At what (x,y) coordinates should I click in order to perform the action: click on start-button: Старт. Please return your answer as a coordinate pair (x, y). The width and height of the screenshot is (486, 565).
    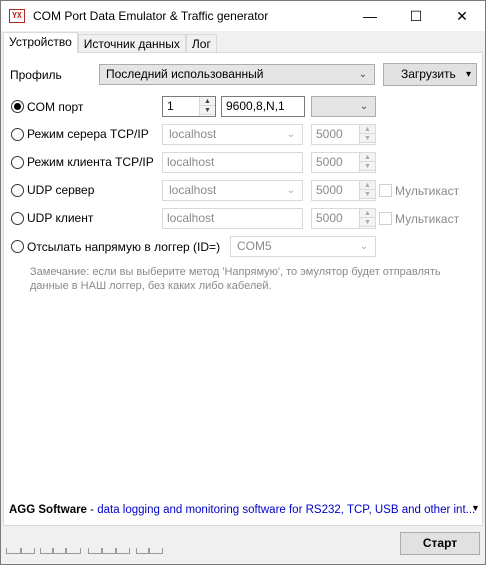
    Looking at the image, I should click on (440, 543).